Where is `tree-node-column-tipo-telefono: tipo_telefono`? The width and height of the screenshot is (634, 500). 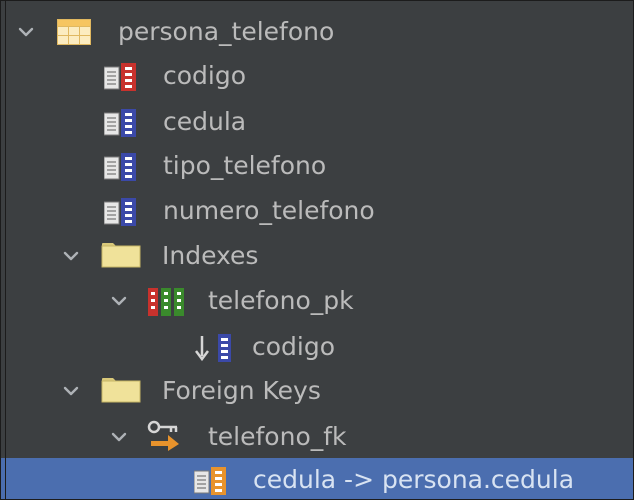 tree-node-column-tipo-telefono: tipo_telefono is located at coordinates (317, 166).